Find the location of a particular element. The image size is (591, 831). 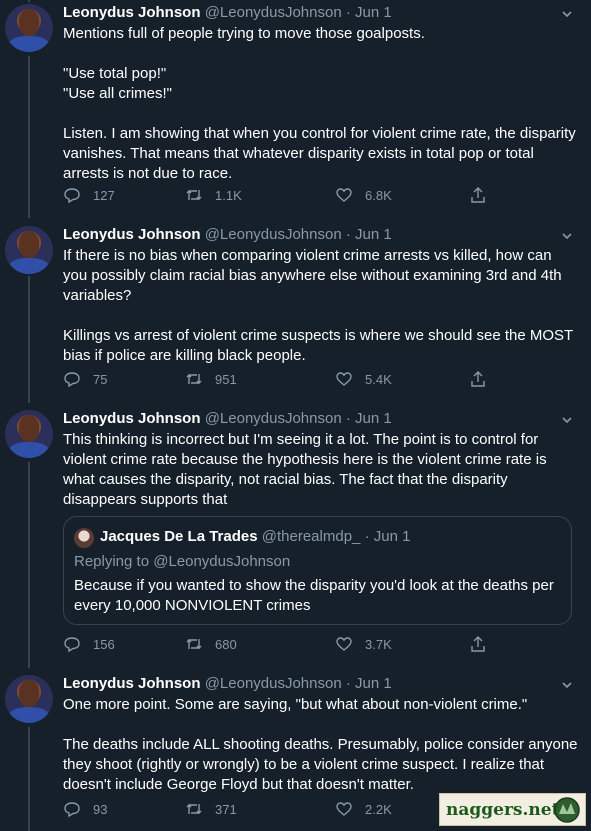

retweet-button: 951 is located at coordinates (211, 379).